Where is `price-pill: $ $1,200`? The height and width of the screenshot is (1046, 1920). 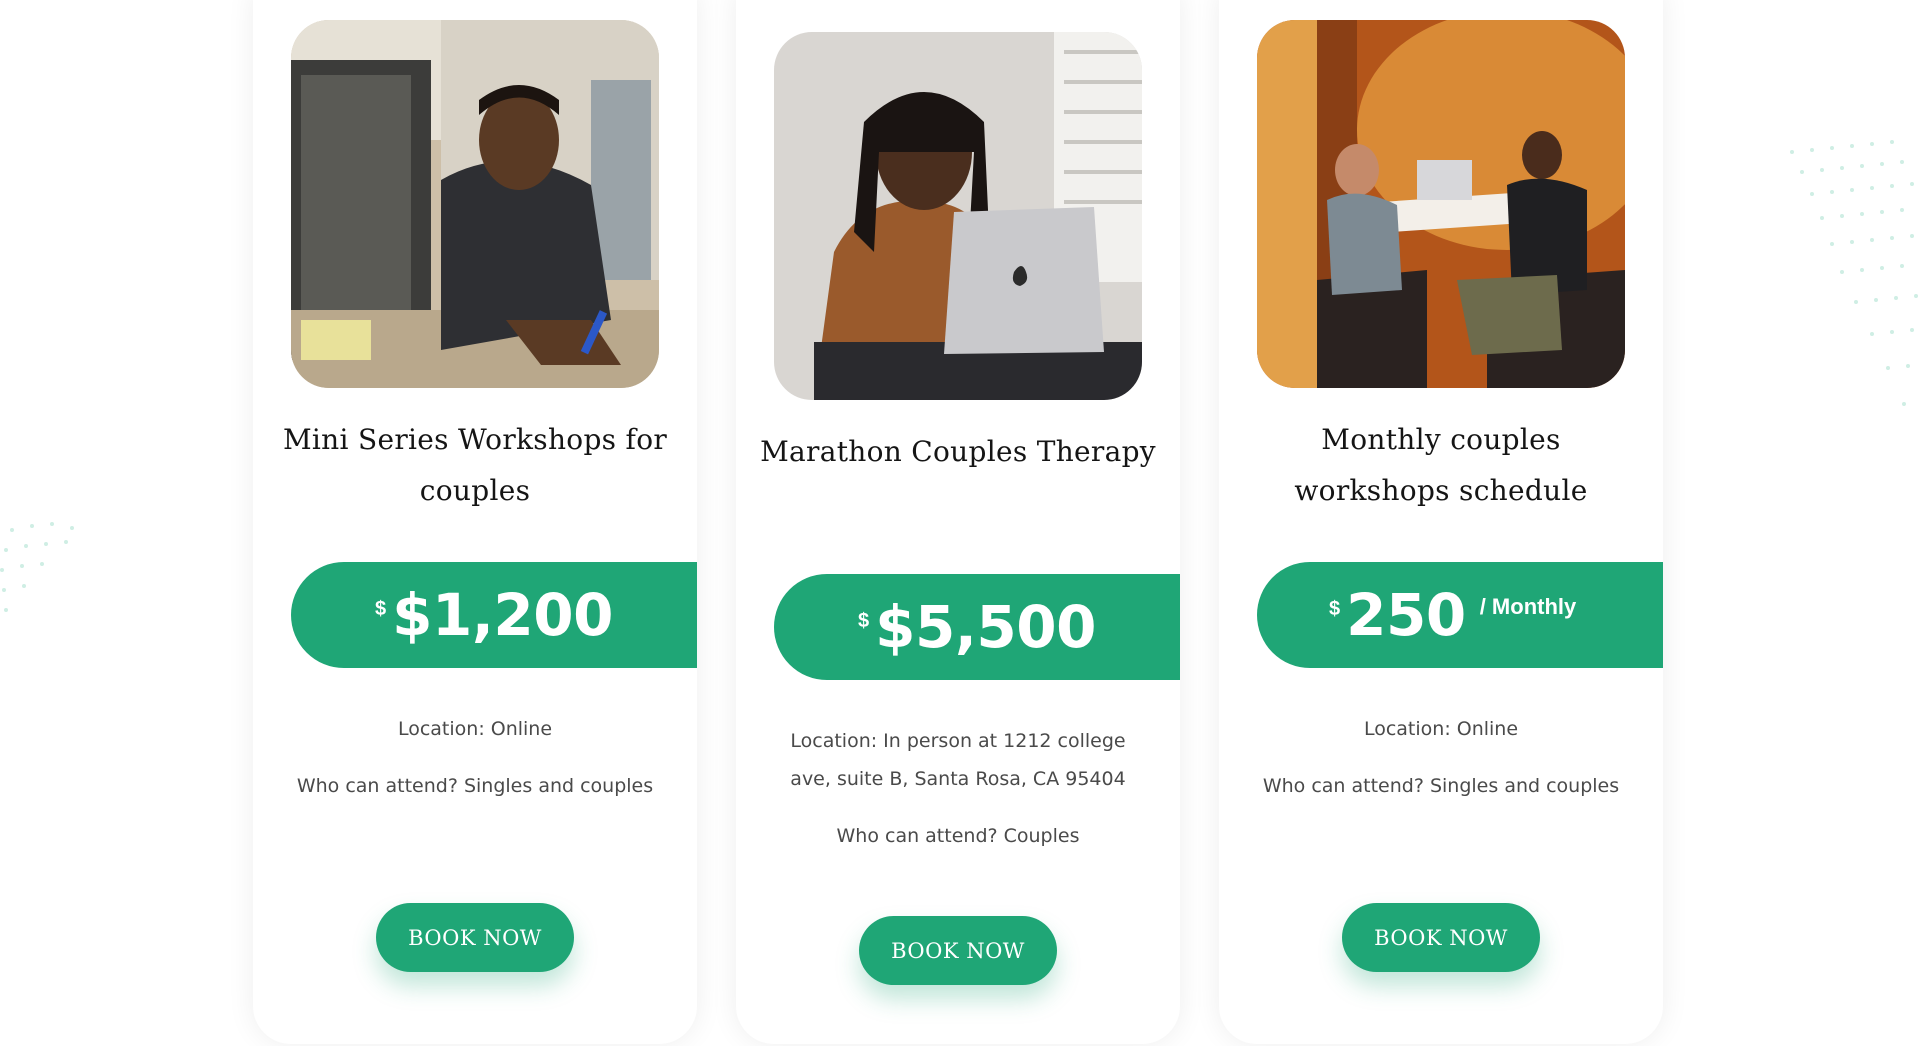 price-pill: $ $1,200 is located at coordinates (494, 615).